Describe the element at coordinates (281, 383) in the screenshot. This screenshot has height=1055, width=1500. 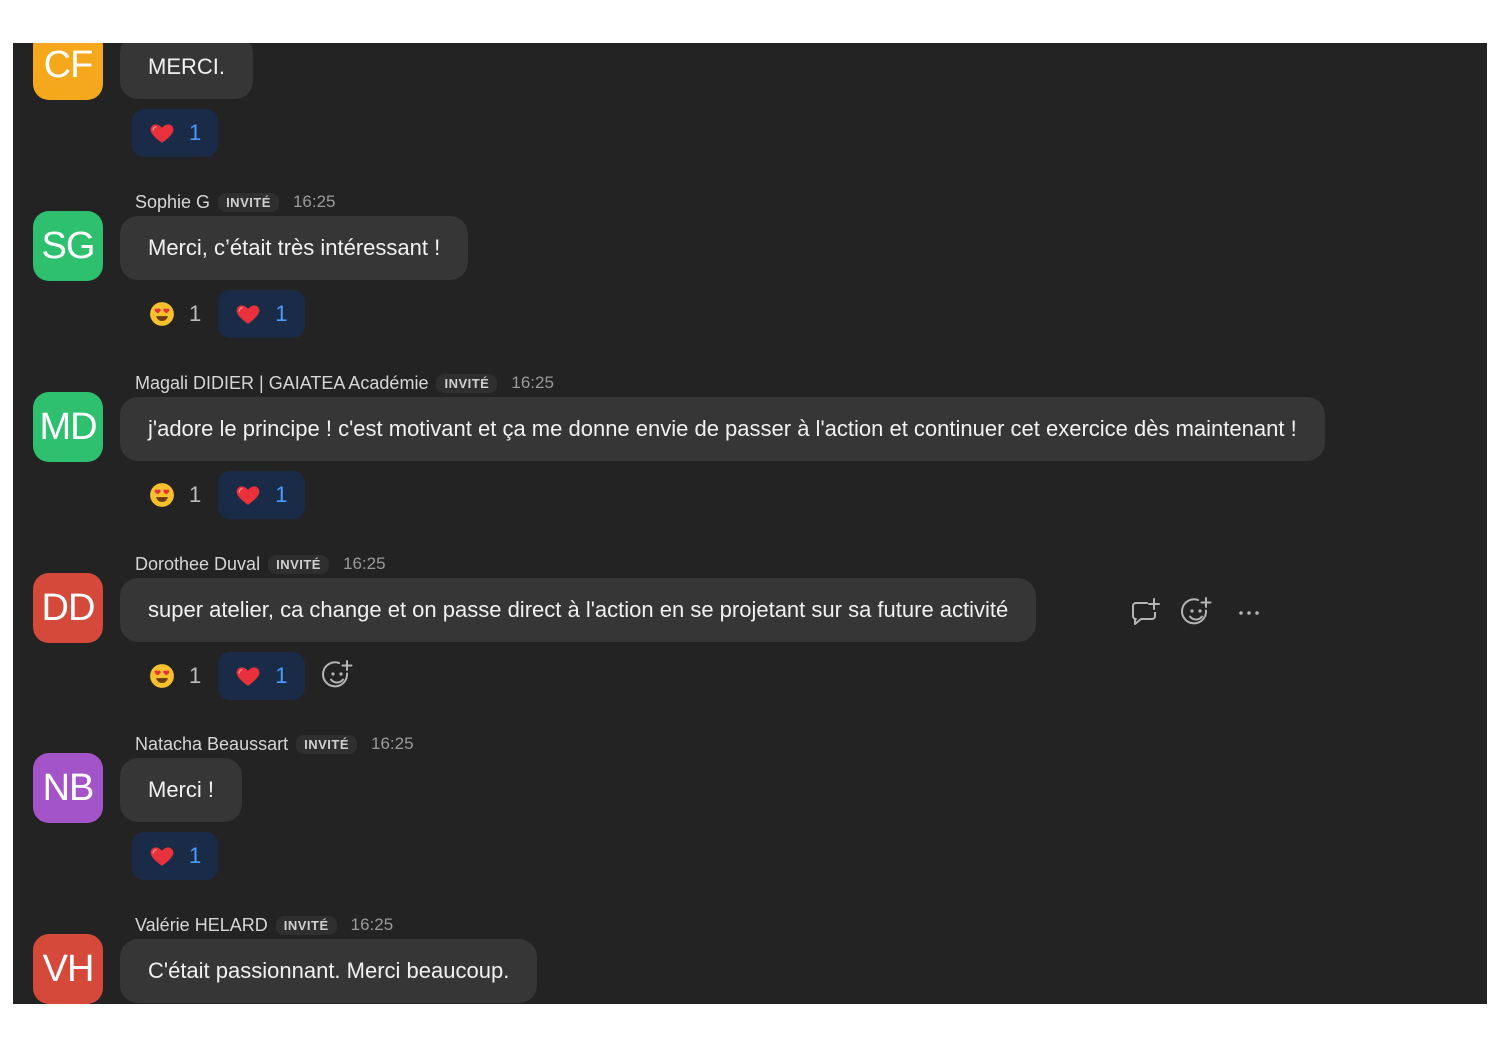
I see `sender-name: Magali DIDIER | GAIATEA Académie` at that location.